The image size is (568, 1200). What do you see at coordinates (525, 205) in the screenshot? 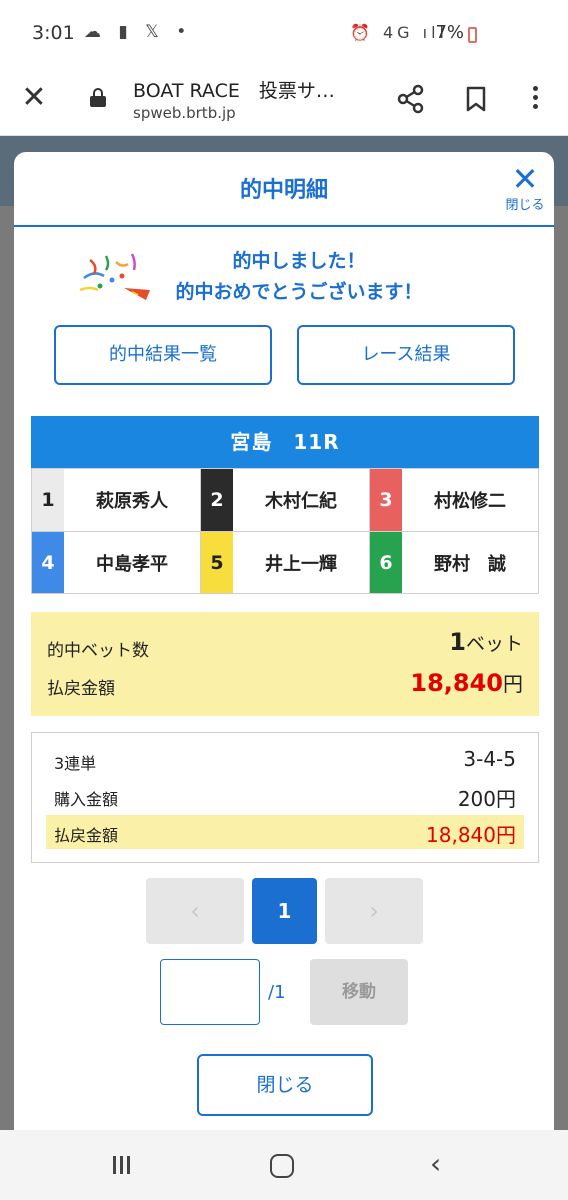
I see `modal-close-label: 閉じる` at bounding box center [525, 205].